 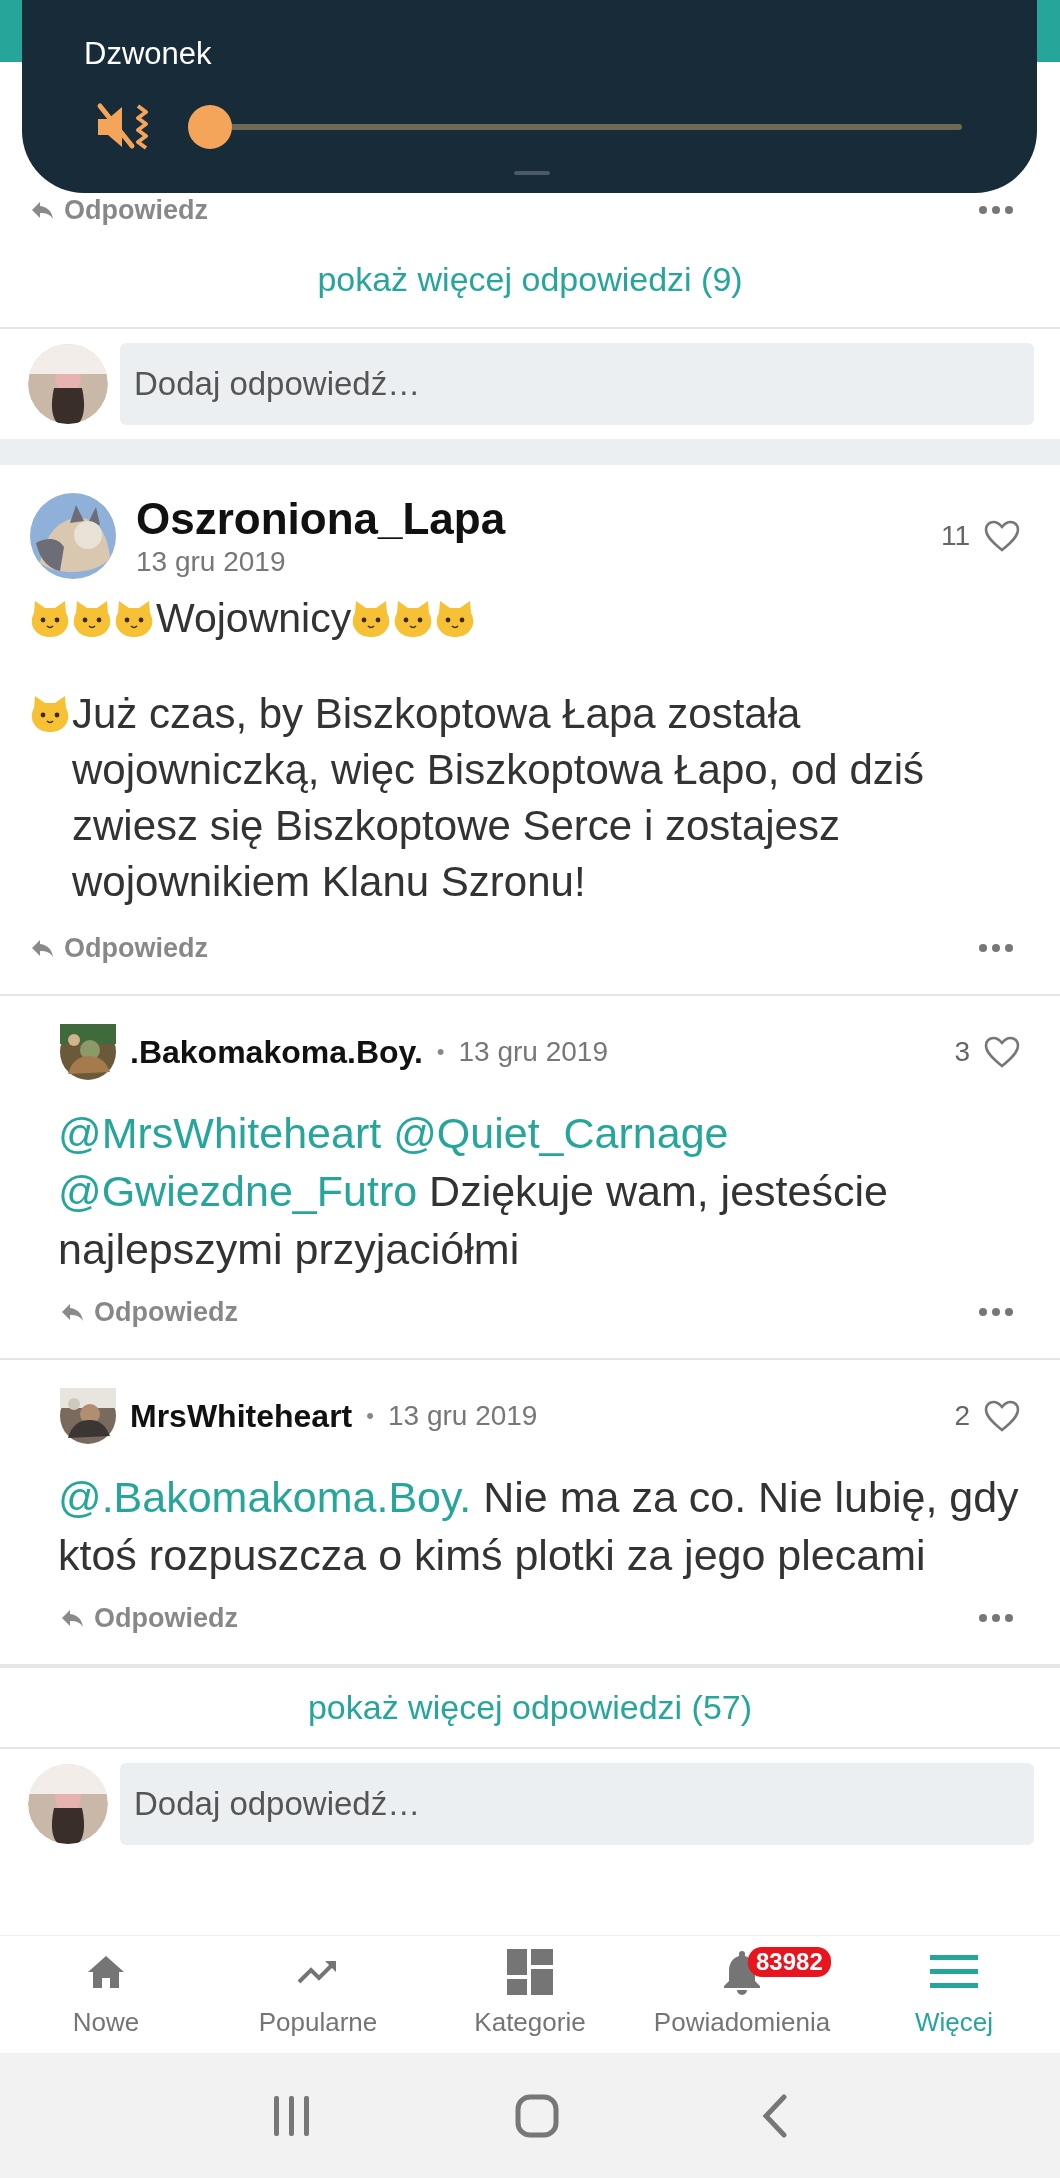 What do you see at coordinates (537, 2115) in the screenshot?
I see `home-button-icon` at bounding box center [537, 2115].